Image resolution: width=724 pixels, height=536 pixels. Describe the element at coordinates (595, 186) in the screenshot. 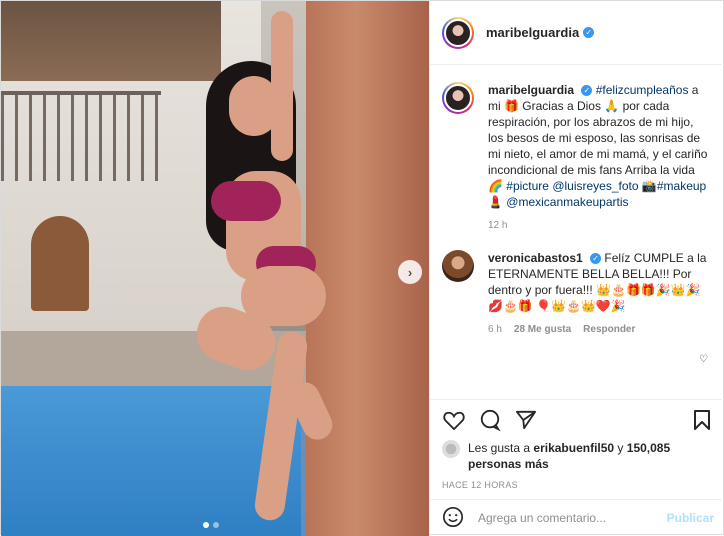

I see `caption-link: @luisreyes_foto` at that location.